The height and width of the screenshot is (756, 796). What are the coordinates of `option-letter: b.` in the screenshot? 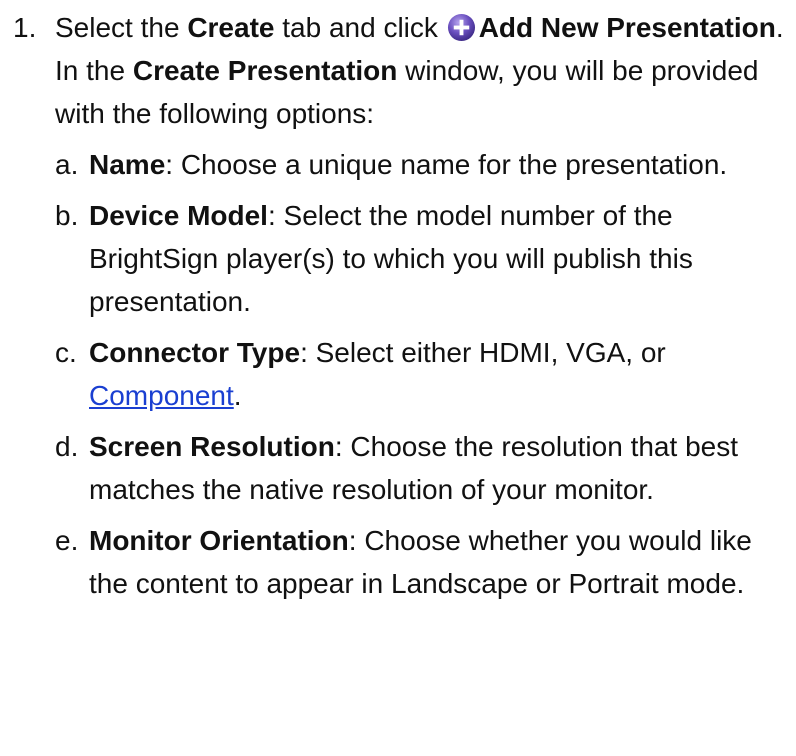 It's located at (67, 215).